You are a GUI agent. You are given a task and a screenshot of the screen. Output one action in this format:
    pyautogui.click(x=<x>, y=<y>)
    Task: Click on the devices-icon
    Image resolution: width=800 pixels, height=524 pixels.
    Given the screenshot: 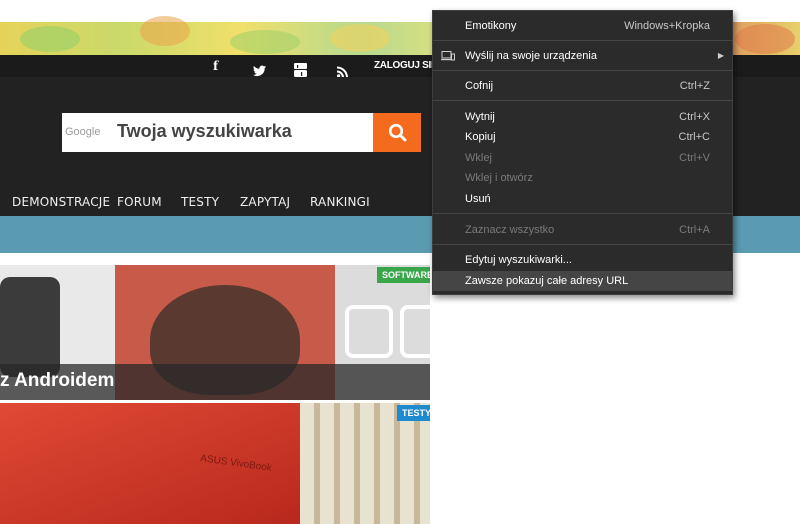 What is the action you would take?
    pyautogui.click(x=448, y=56)
    